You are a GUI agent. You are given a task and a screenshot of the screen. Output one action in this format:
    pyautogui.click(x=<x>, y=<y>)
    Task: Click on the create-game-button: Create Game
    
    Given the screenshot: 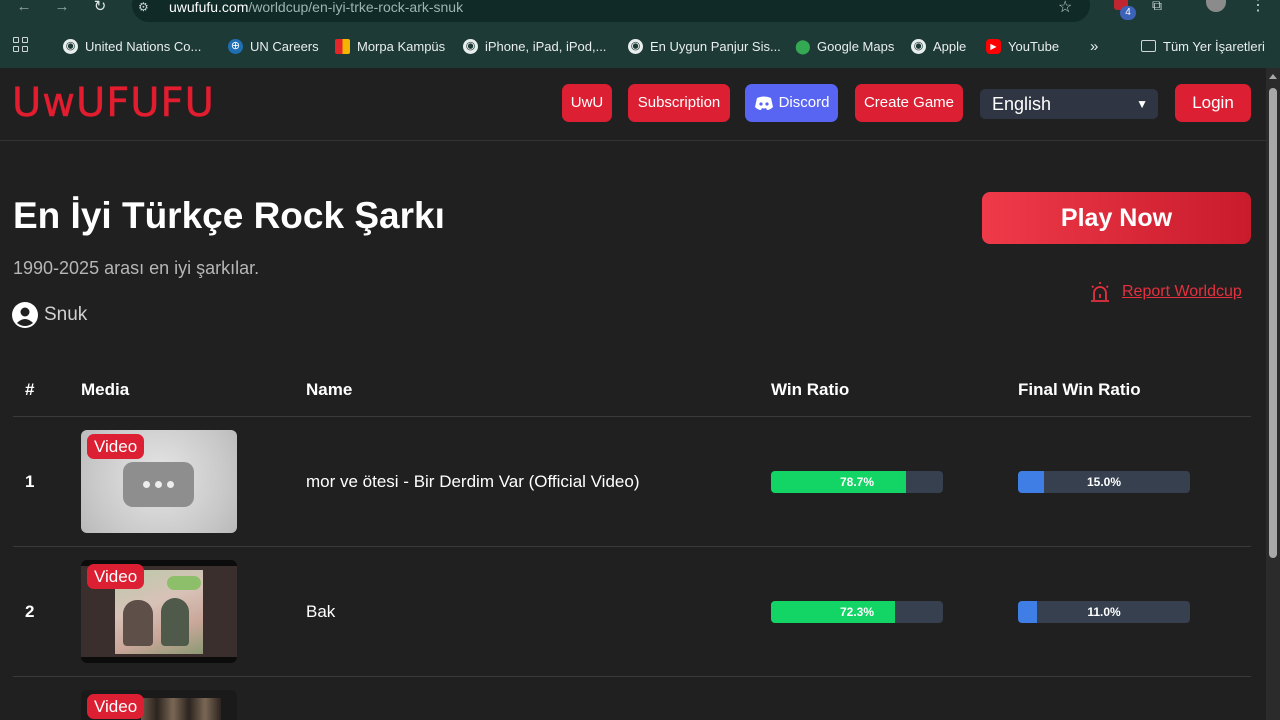 What is the action you would take?
    pyautogui.click(x=909, y=103)
    